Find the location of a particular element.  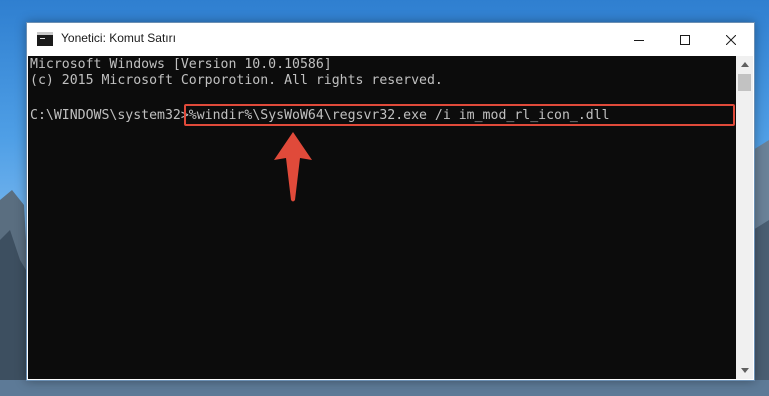

scroll-up-arrow-icon is located at coordinates (744, 64).